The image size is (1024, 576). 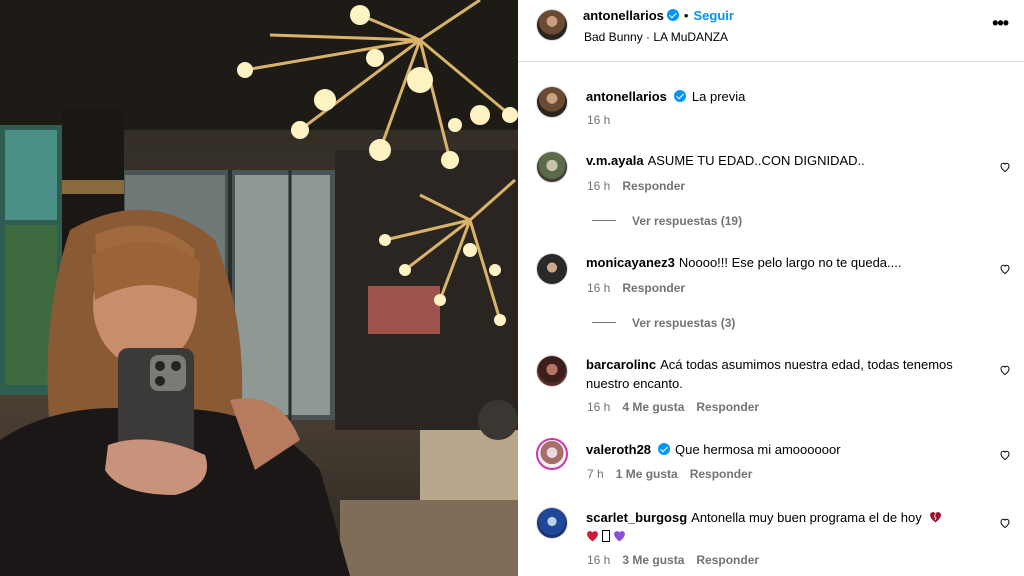 What do you see at coordinates (552, 25) in the screenshot?
I see `author-avatar` at bounding box center [552, 25].